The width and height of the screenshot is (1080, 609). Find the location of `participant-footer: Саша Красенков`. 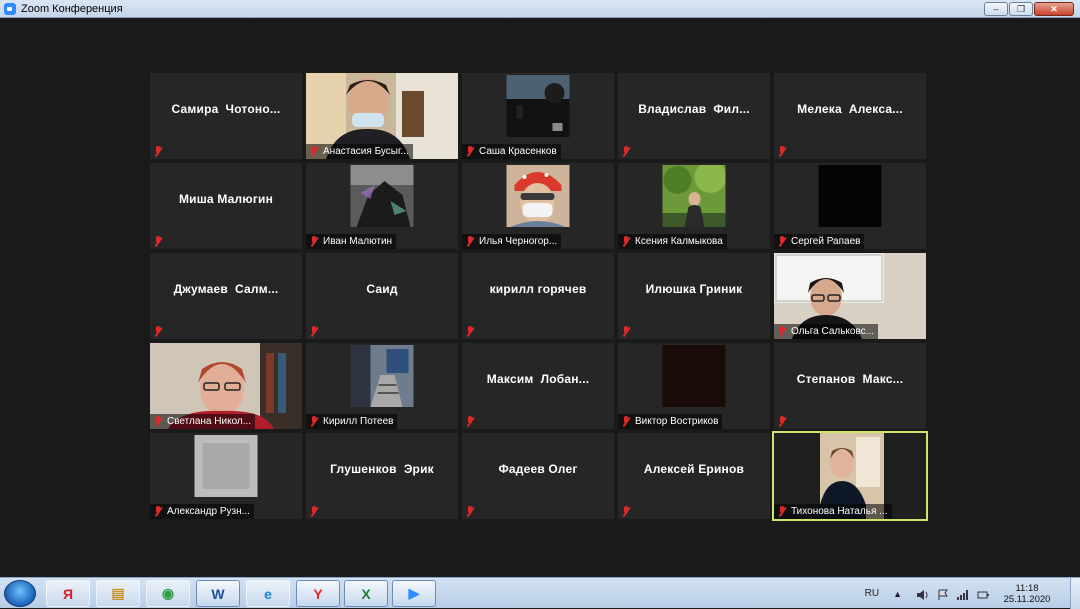

participant-footer: Саша Красенков is located at coordinates (511, 151).